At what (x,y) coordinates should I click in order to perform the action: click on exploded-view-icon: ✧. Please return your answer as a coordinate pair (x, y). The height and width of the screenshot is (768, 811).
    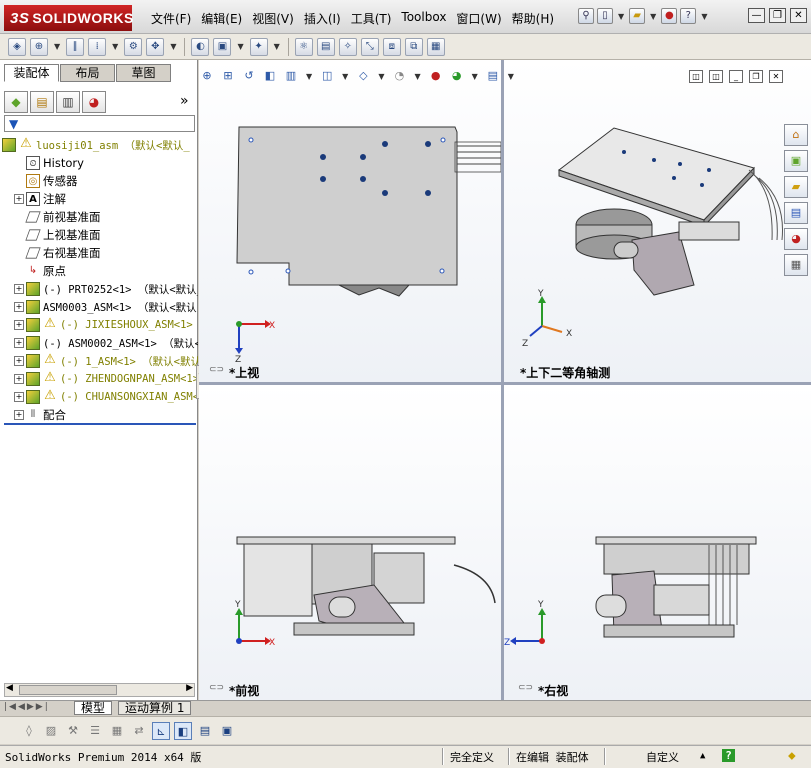
    Looking at the image, I should click on (347, 46).